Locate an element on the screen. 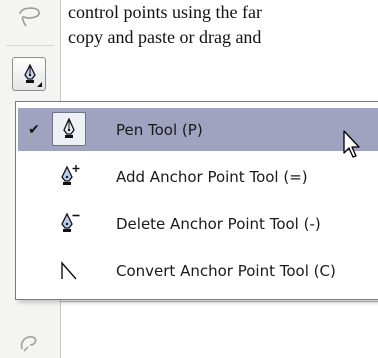 The height and width of the screenshot is (358, 378). menu-item-delete-anchor-point-tool: Delete Anchor Point Tool (-) is located at coordinates (198, 223).